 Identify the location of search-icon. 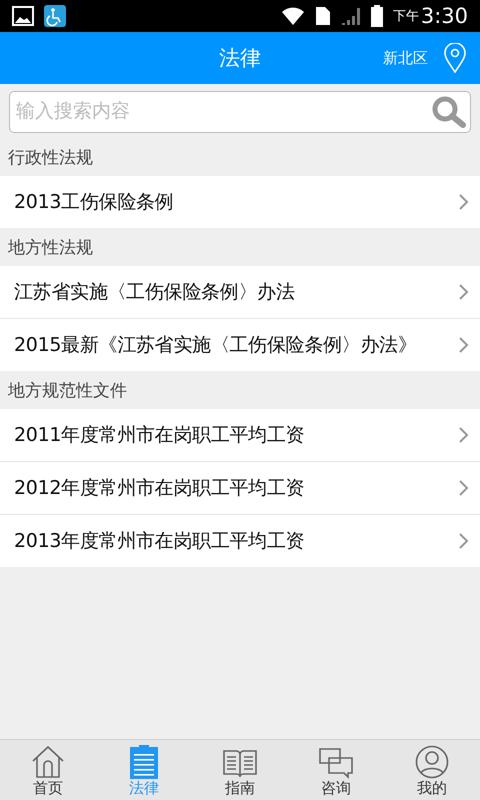
(449, 112).